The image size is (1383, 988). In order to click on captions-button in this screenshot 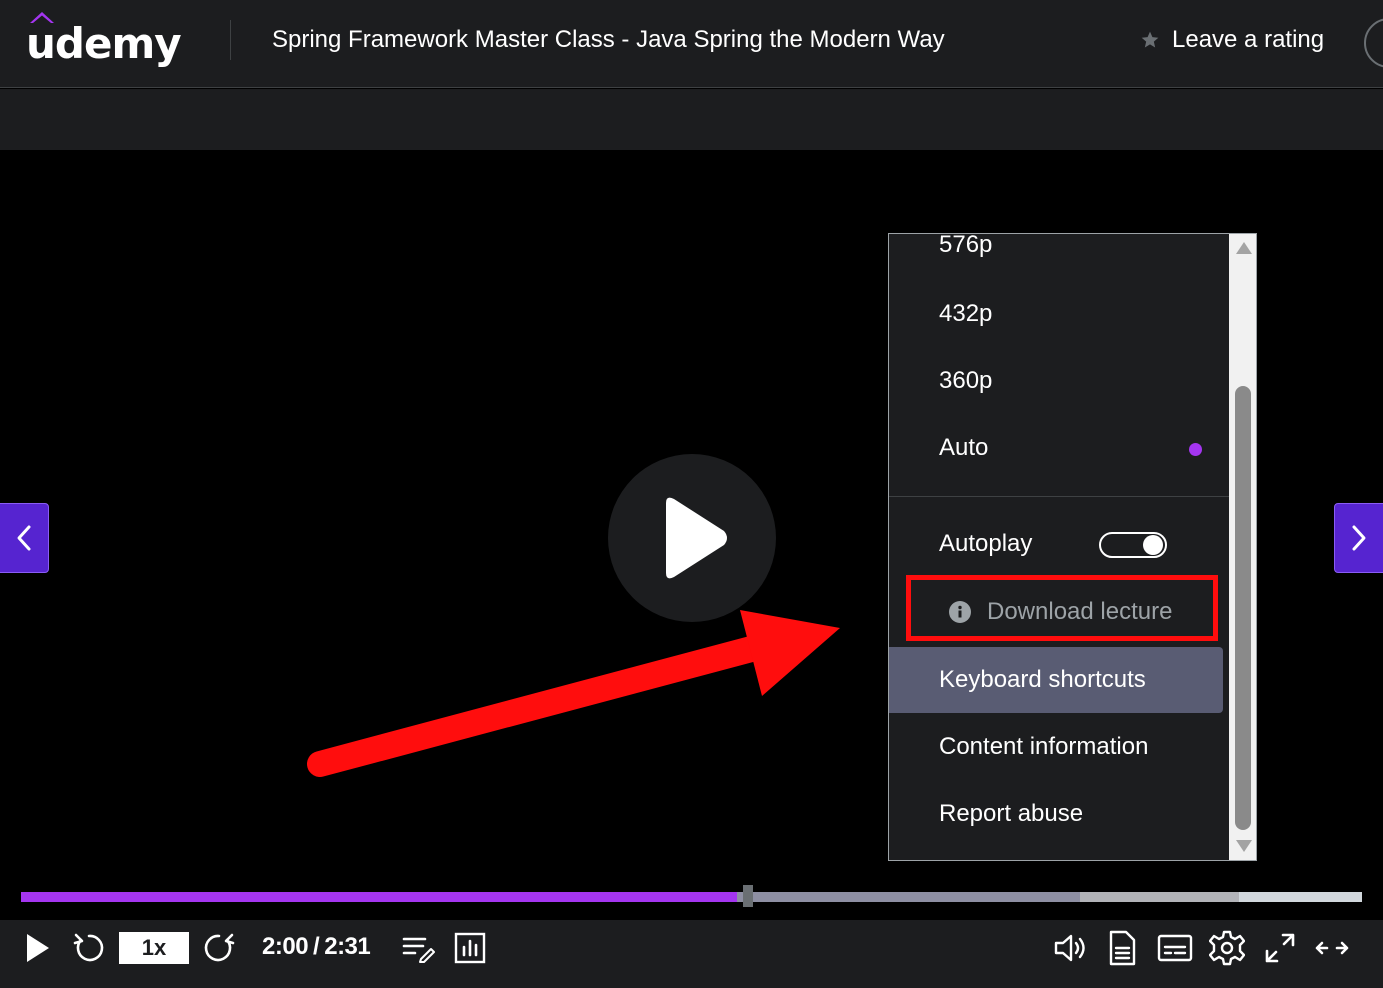, I will do `click(1175, 948)`.